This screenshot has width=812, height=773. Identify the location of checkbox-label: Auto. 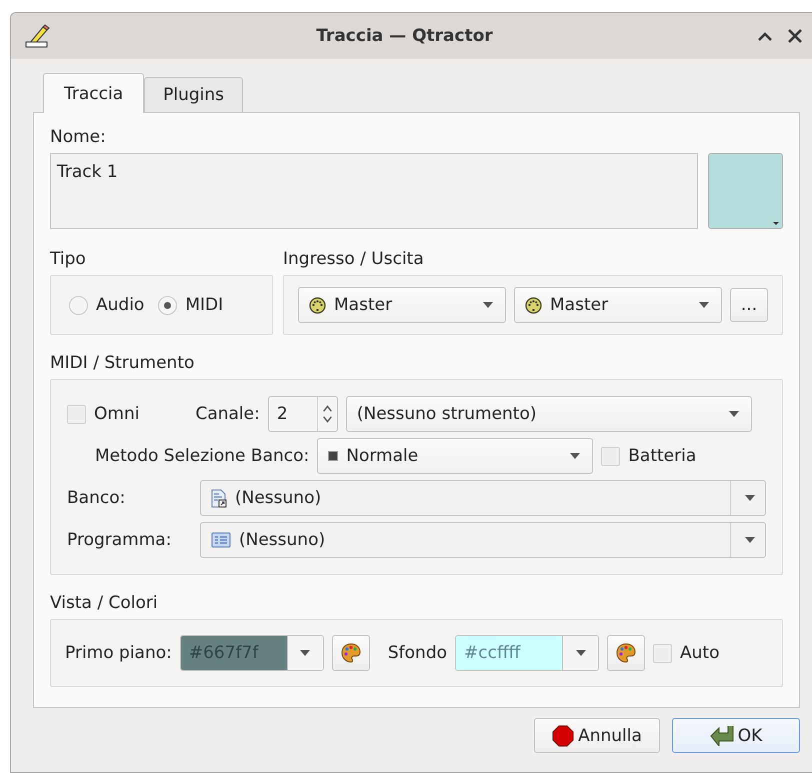
(700, 653).